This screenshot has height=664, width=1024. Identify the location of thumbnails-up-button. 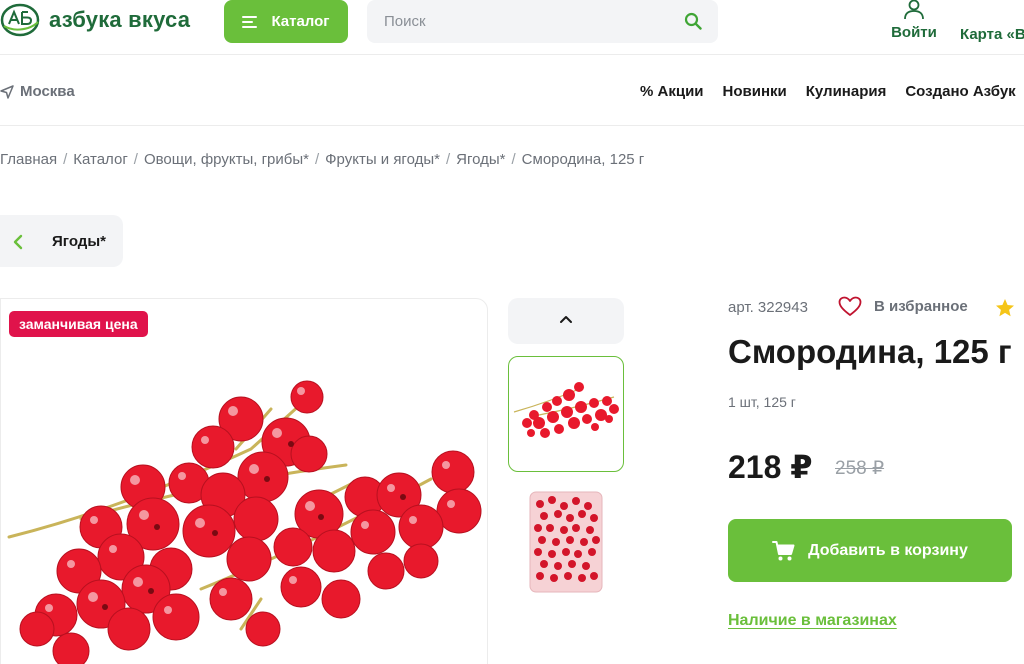
(566, 321).